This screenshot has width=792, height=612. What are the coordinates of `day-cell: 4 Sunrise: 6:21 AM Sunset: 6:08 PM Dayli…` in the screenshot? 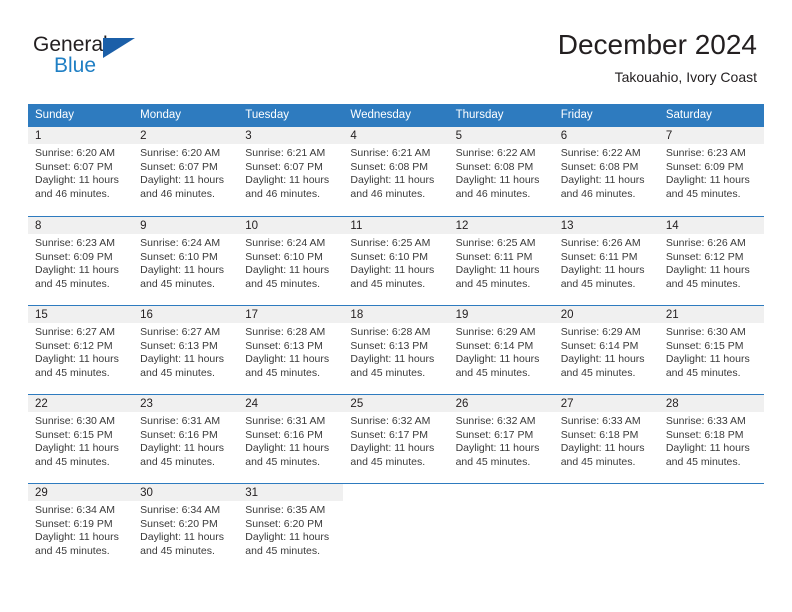 It's located at (396, 171).